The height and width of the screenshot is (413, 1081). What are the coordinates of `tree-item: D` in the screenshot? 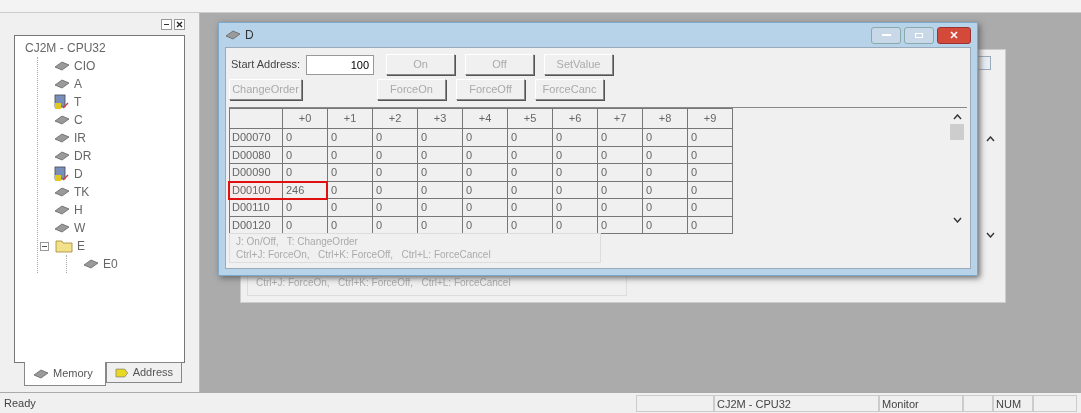 It's located at (78, 174).